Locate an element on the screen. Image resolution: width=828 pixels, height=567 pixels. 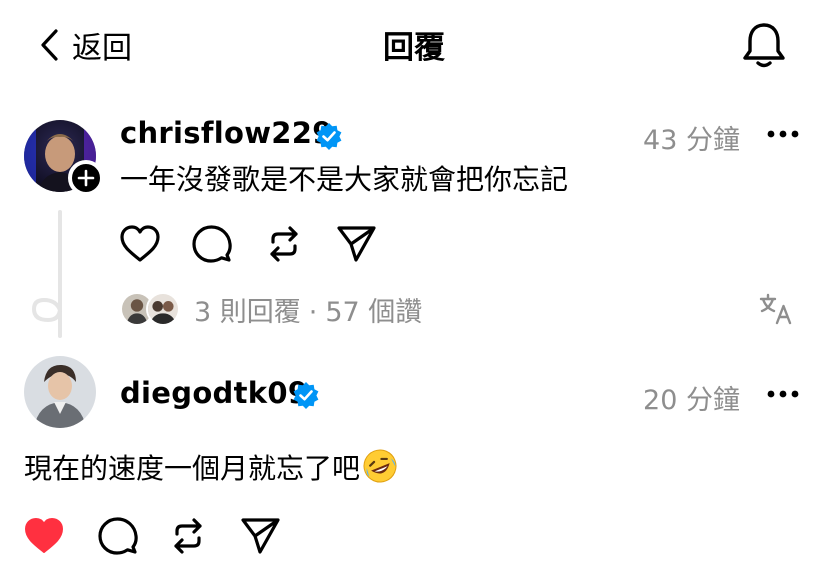
page-title: 回覆 is located at coordinates (414, 48).